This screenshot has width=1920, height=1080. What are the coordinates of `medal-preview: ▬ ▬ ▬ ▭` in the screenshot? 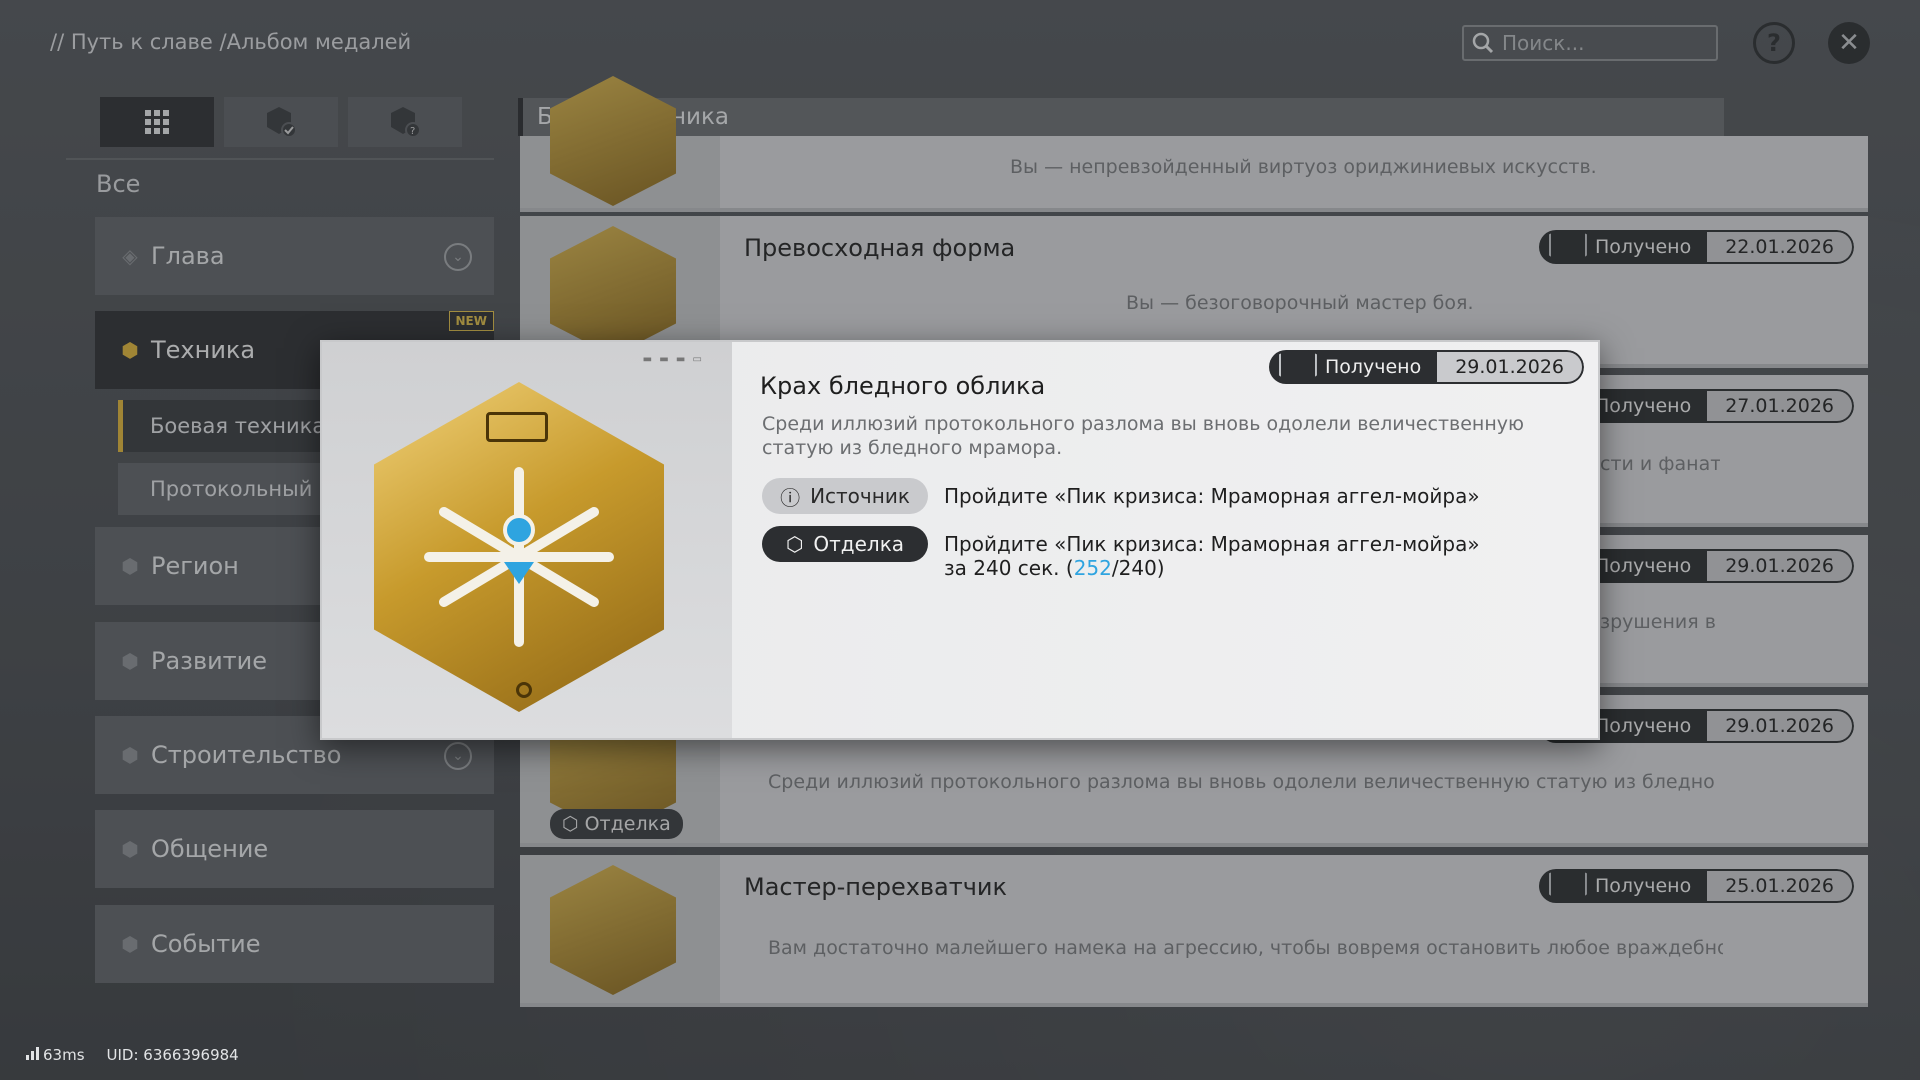 It's located at (527, 540).